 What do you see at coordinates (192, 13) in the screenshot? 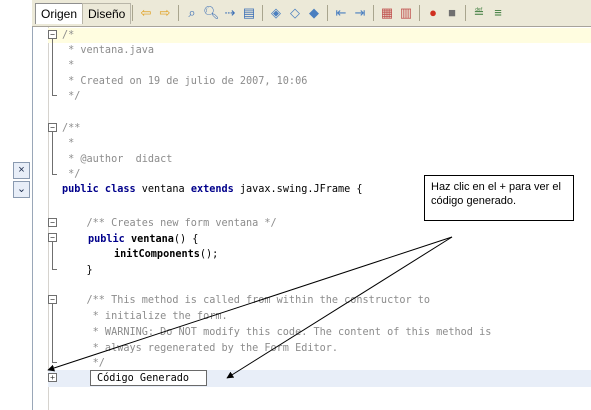
I see `find-selection-icon: ⌕` at bounding box center [192, 13].